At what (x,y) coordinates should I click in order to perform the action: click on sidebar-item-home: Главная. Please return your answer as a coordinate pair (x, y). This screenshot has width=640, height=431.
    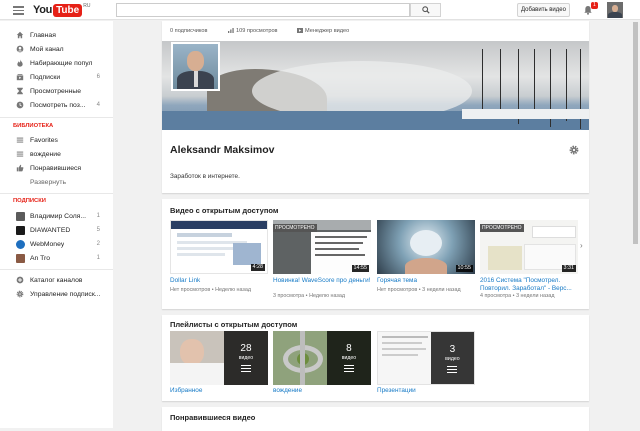
    Looking at the image, I should click on (56, 35).